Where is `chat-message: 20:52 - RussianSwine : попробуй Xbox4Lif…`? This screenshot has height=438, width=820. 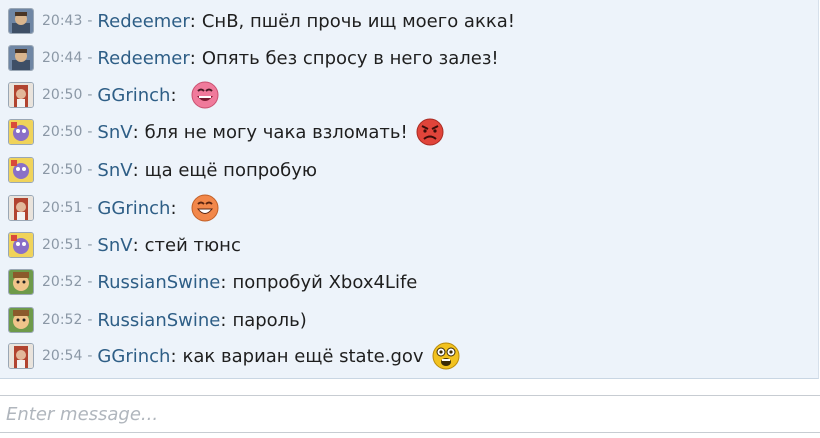 chat-message: 20:52 - RussianSwine : попробуй Xbox4Lif… is located at coordinates (212, 282).